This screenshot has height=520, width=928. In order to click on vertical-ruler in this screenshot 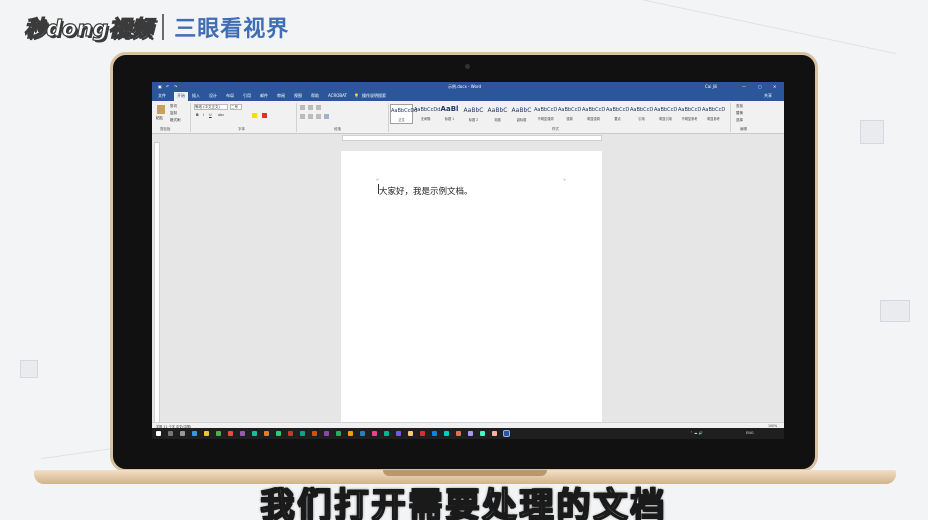, I will do `click(157, 283)`.